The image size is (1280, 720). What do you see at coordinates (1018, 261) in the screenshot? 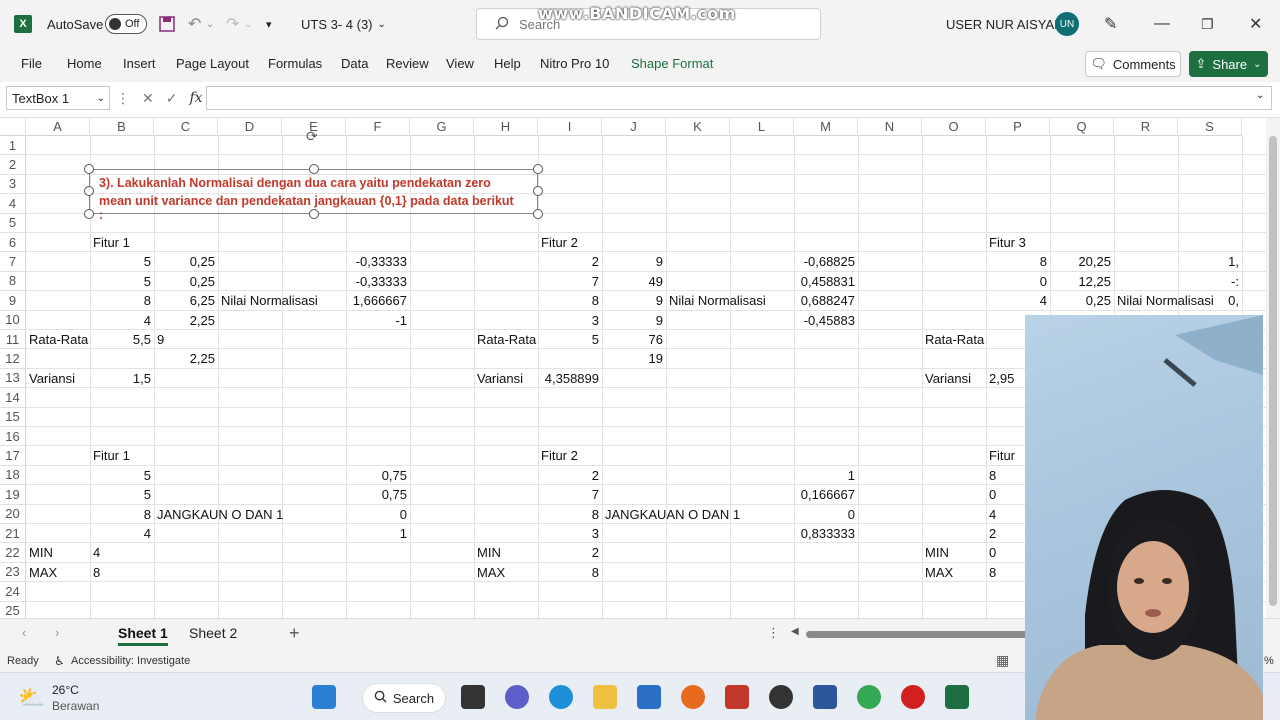
I see `cell-p7: 8` at bounding box center [1018, 261].